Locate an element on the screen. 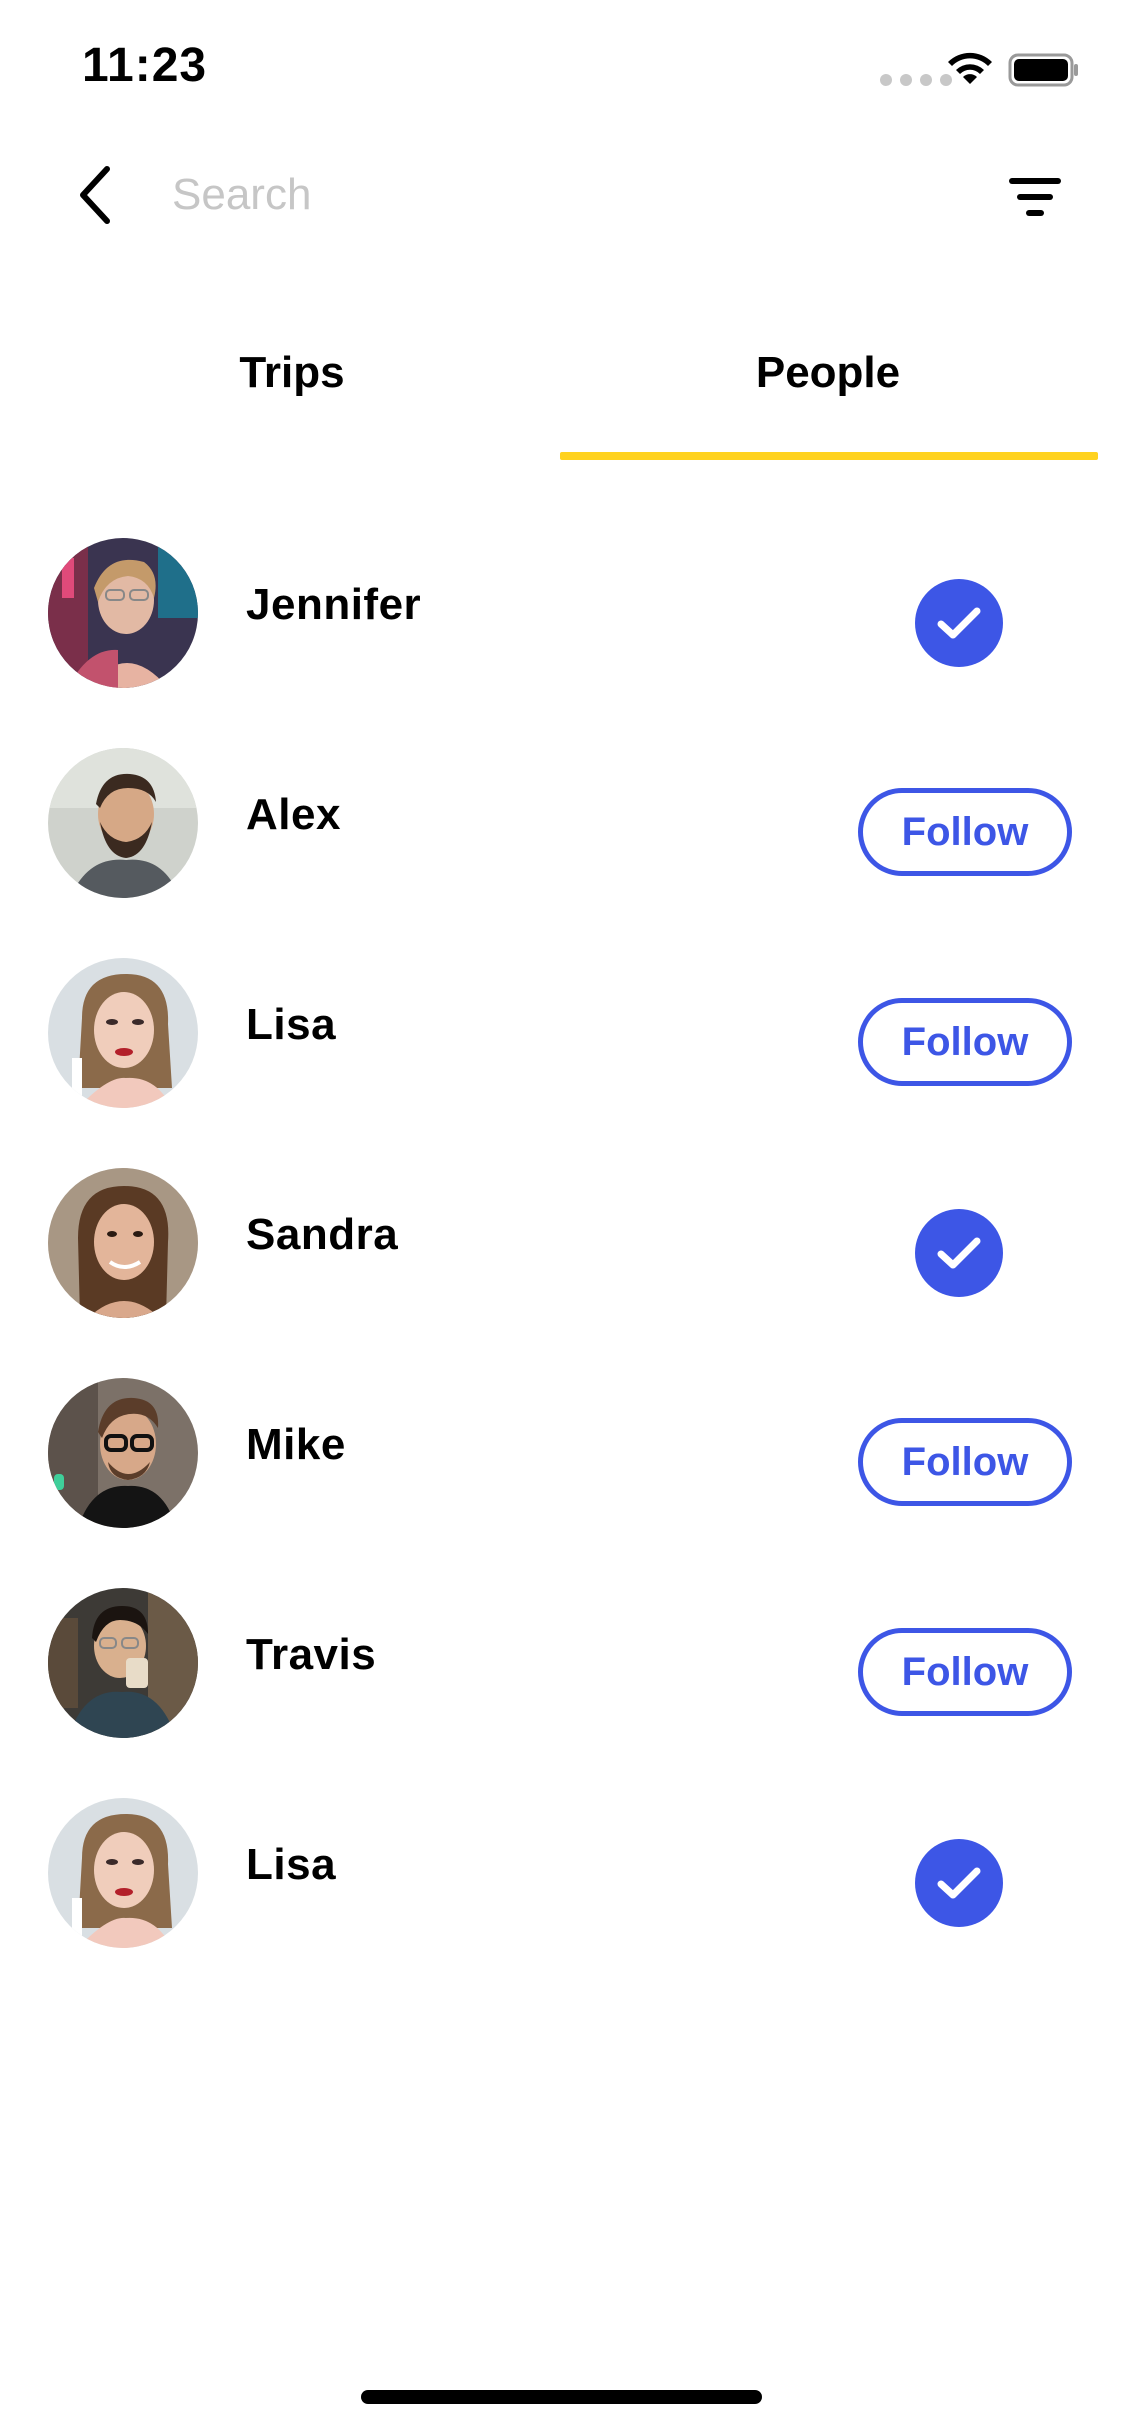  person-name: Mike is located at coordinates (296, 1444).